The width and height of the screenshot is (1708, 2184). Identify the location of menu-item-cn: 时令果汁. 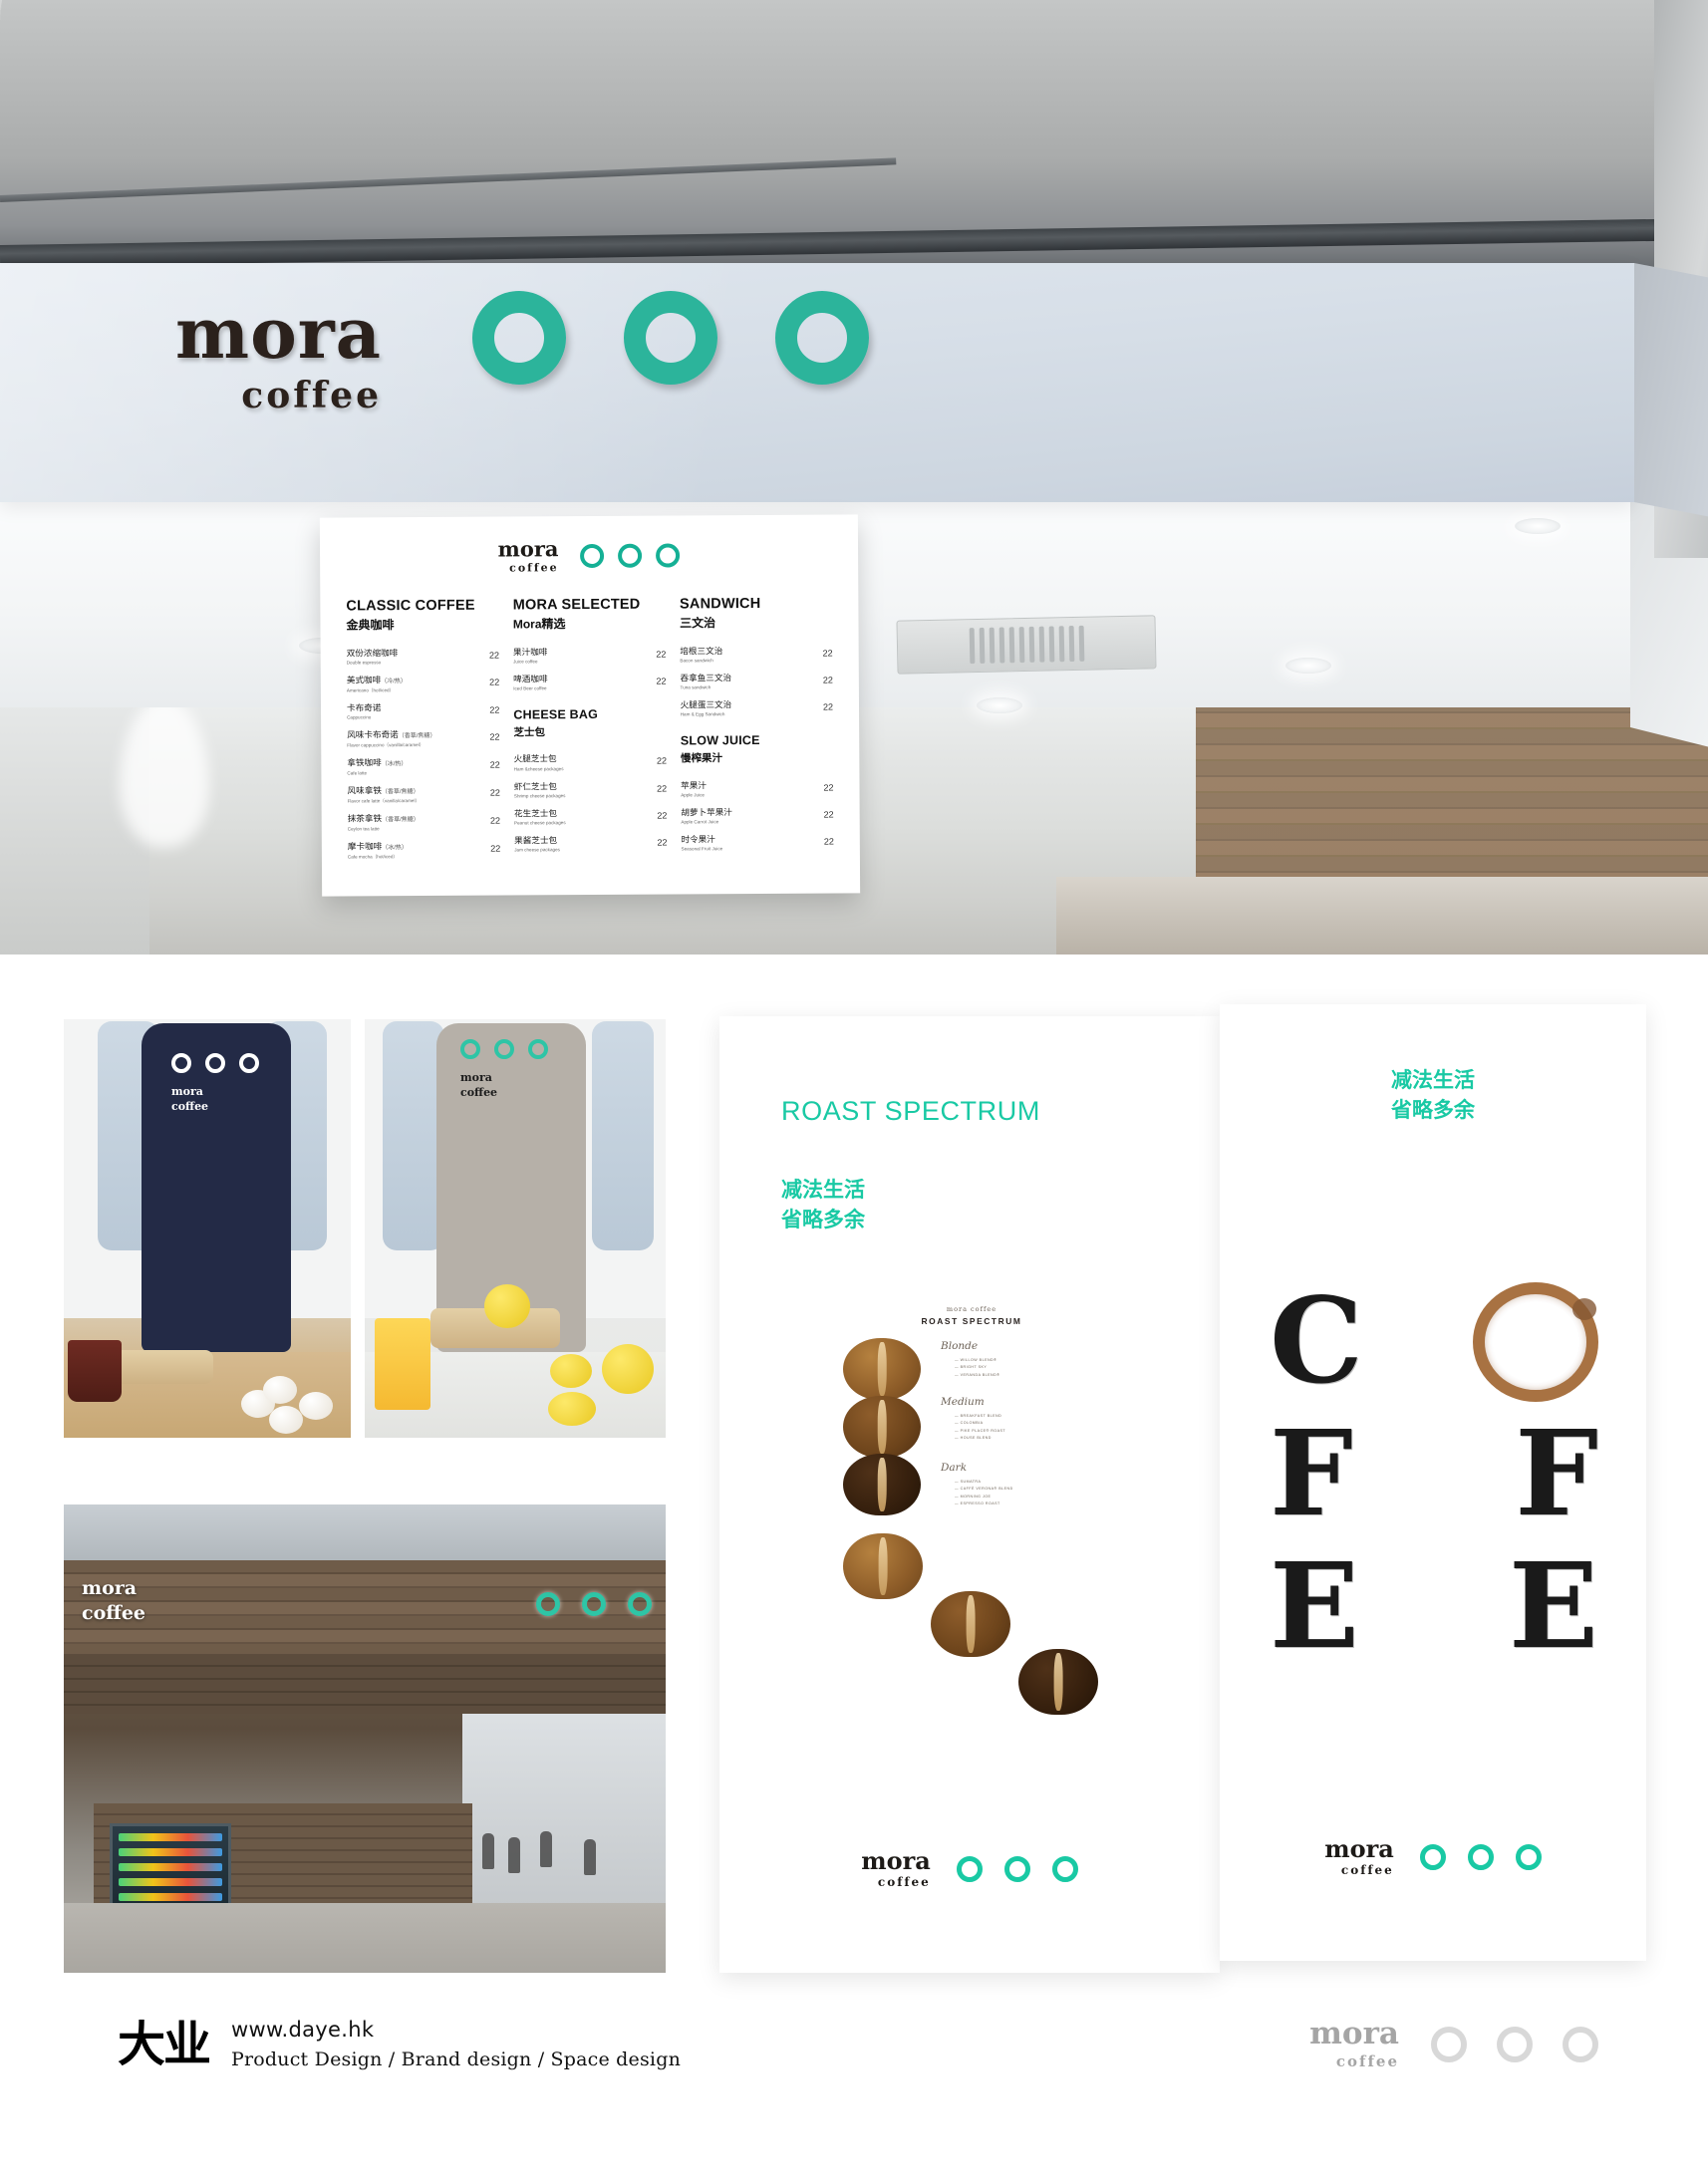
(698, 839).